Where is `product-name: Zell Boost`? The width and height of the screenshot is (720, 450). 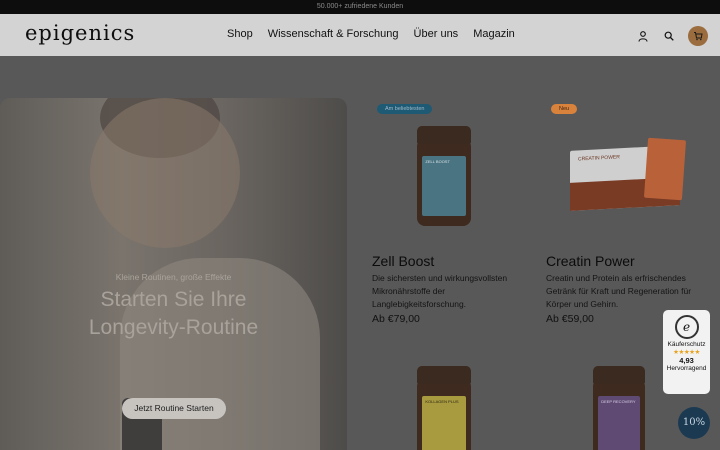
product-name: Zell Boost is located at coordinates (403, 261).